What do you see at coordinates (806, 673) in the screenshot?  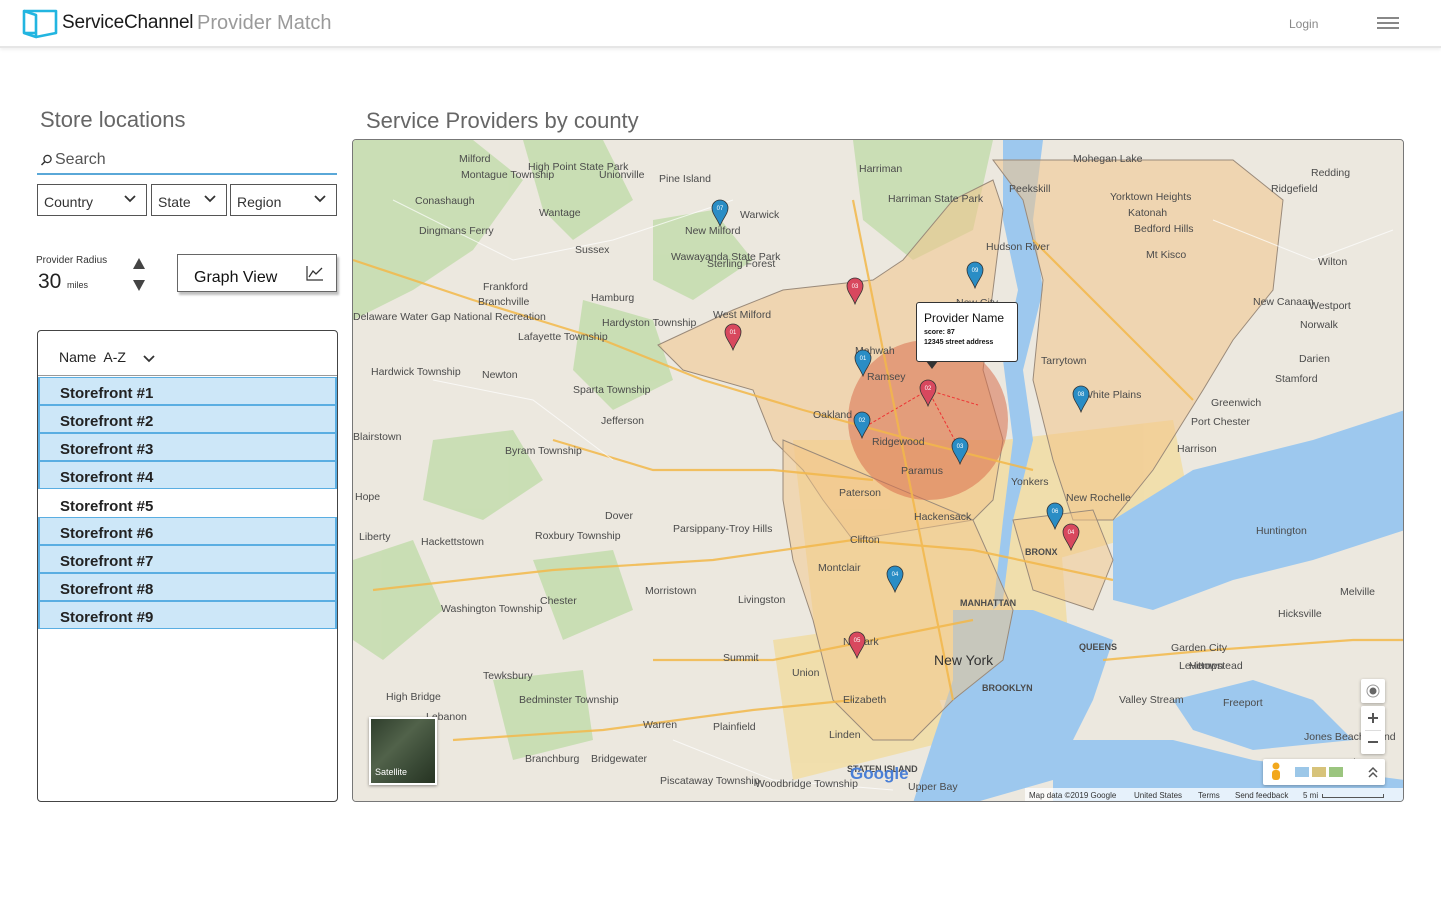 I see `map-place-label: Union` at bounding box center [806, 673].